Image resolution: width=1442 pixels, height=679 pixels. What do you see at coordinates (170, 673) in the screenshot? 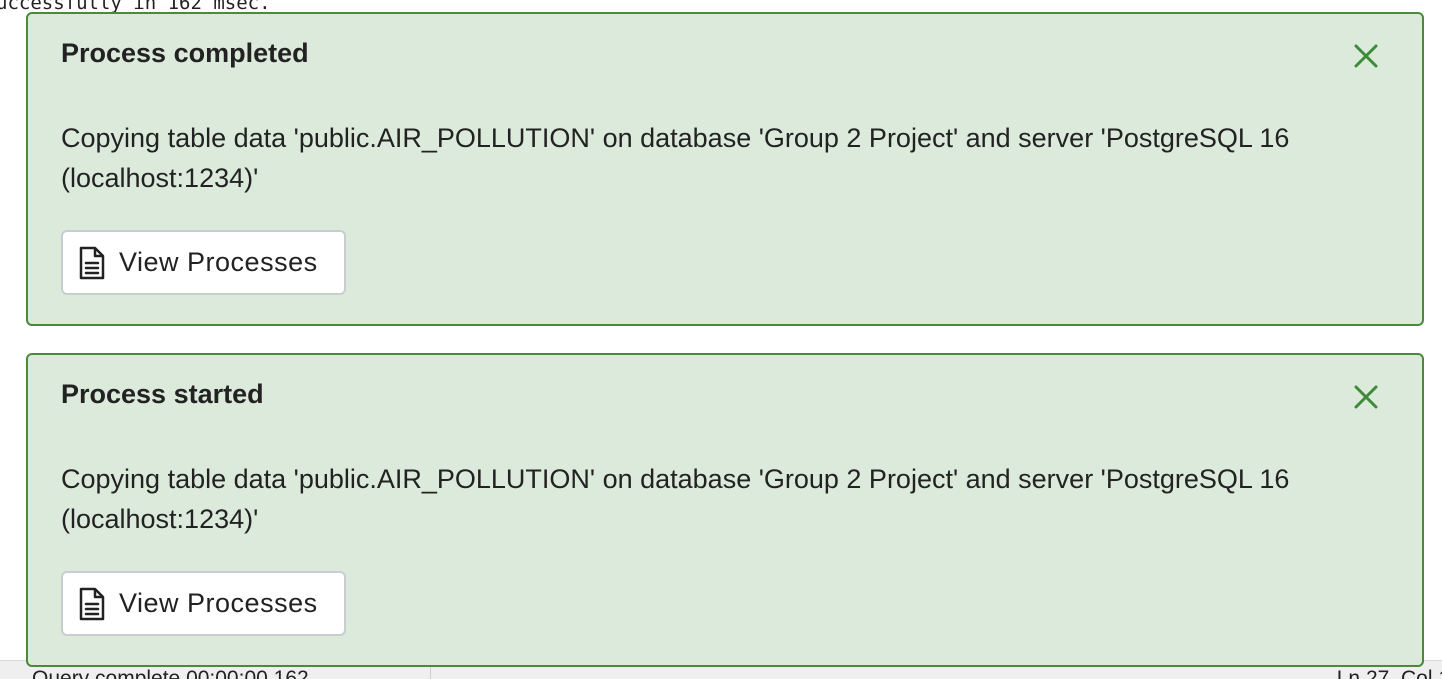
I see `query-status-text: Query complete 00:00:00.162` at bounding box center [170, 673].